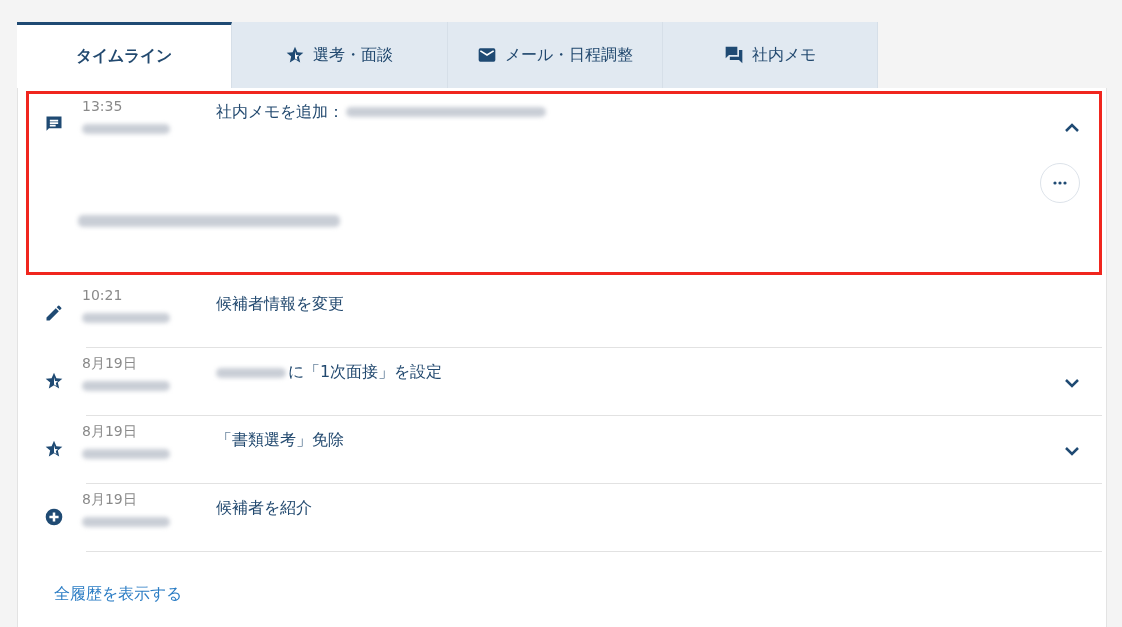 The image size is (1122, 627). I want to click on show-all-link: 全履歴を表示する, so click(118, 594).